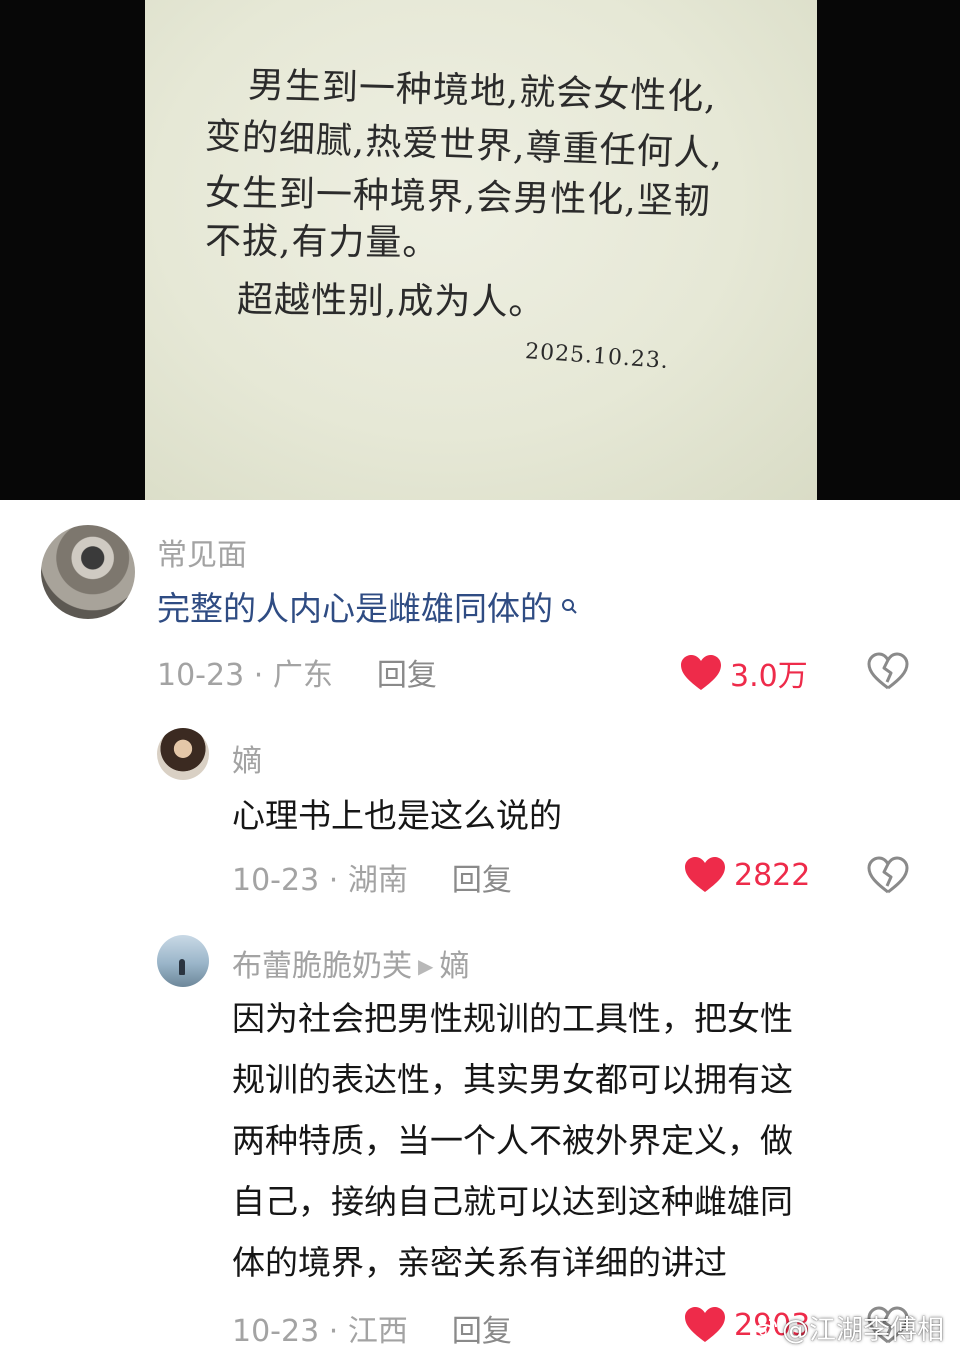 The image size is (960, 1353). What do you see at coordinates (512, 1079) in the screenshot?
I see `comment-text-line: 规训的表达性，其实男女都可以拥有这` at bounding box center [512, 1079].